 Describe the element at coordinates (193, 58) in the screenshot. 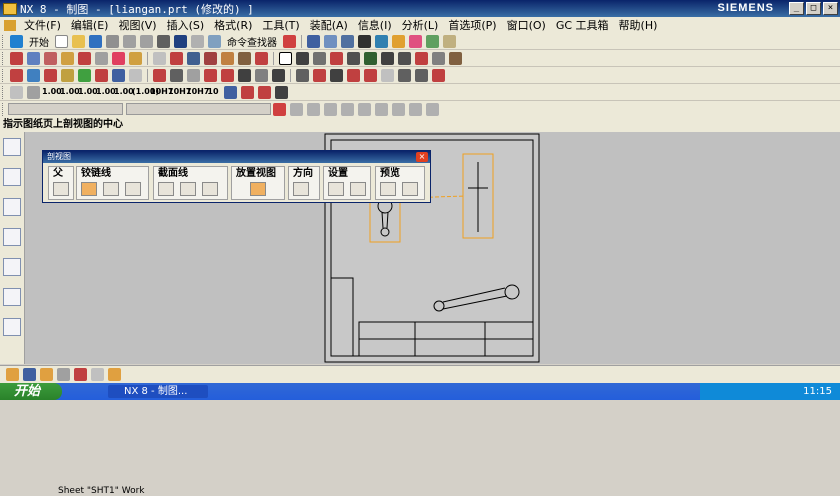

I see `view-style-icon` at that location.